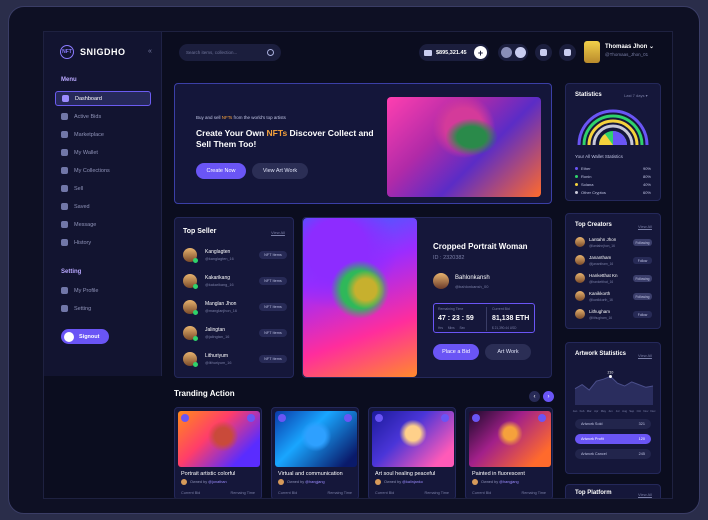 Image resolution: width=708 pixels, height=520 pixels. Describe the element at coordinates (270, 52) in the screenshot. I see `search-icon` at that location.